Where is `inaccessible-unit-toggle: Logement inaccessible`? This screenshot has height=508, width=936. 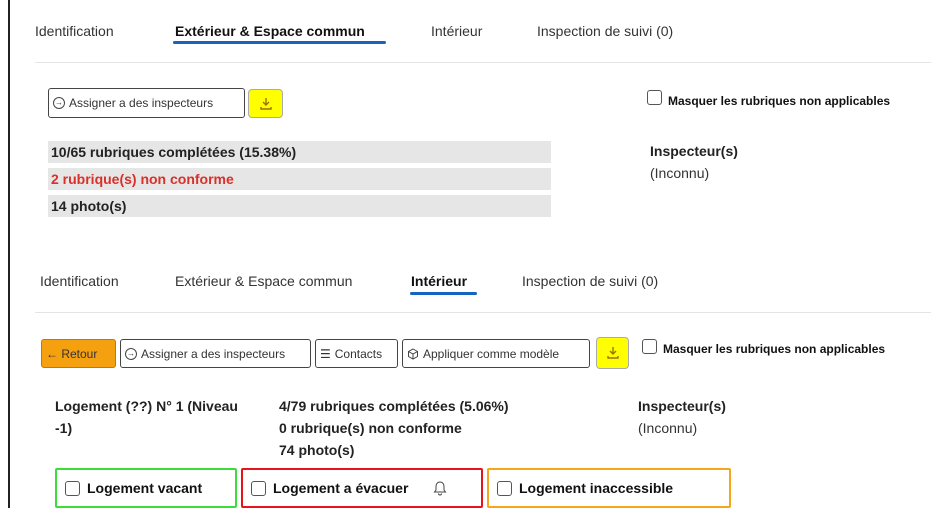
inaccessible-unit-toggle: Logement inaccessible is located at coordinates (609, 488).